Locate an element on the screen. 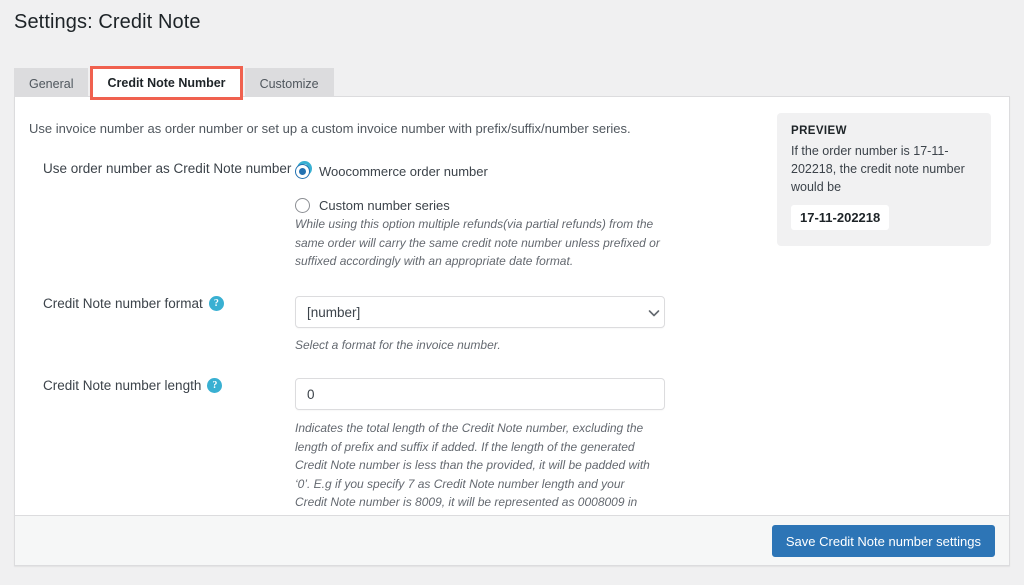 The height and width of the screenshot is (585, 1024). label-use-order-number: Use order number as Credit Note number ? is located at coordinates (178, 168).